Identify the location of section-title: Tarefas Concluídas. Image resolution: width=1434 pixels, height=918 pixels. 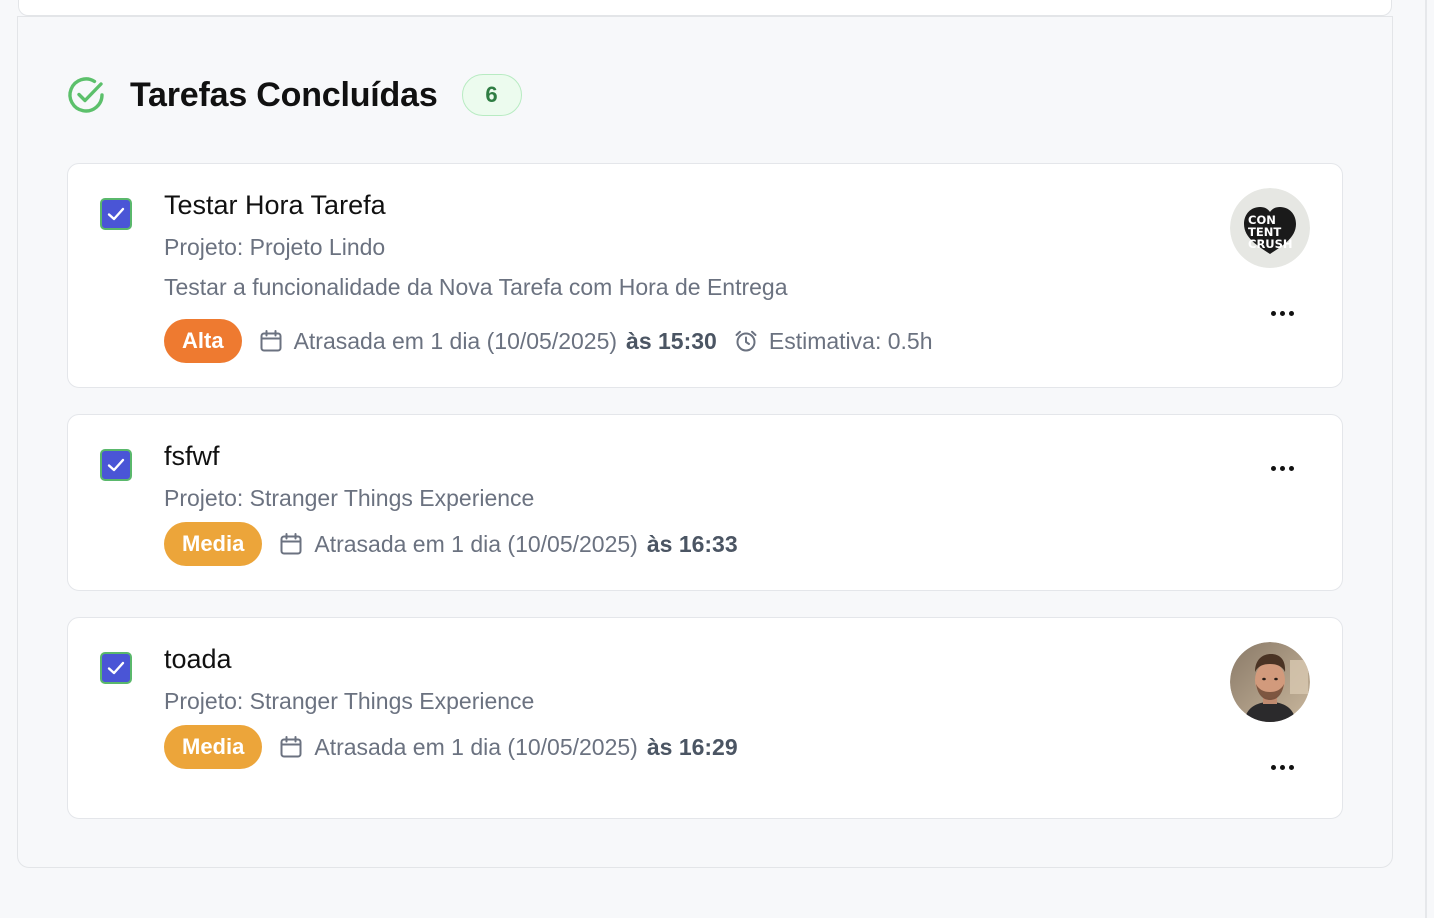
(284, 94).